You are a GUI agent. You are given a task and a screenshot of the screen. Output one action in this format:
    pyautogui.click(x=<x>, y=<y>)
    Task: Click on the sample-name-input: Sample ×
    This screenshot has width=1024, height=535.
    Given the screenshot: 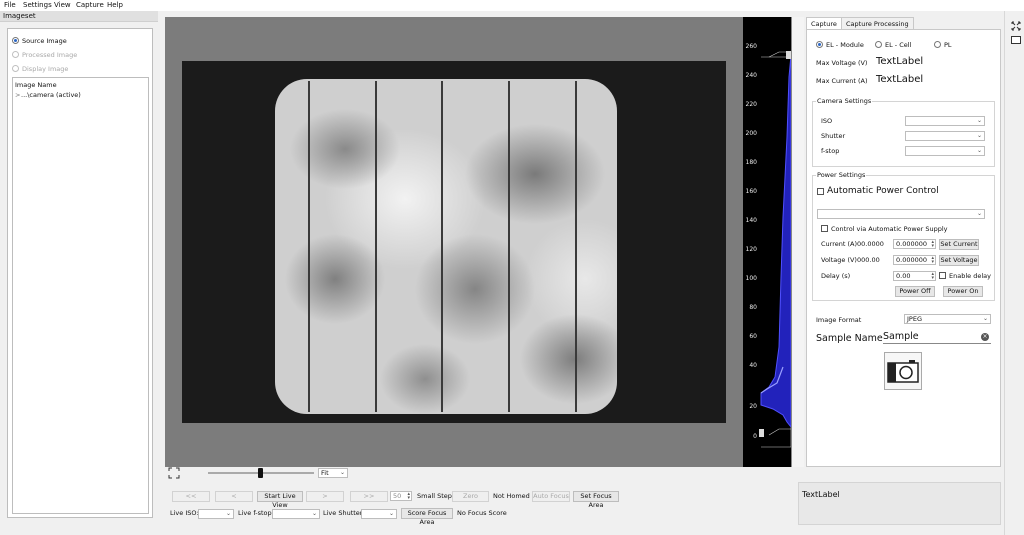 What is the action you would take?
    pyautogui.click(x=937, y=337)
    